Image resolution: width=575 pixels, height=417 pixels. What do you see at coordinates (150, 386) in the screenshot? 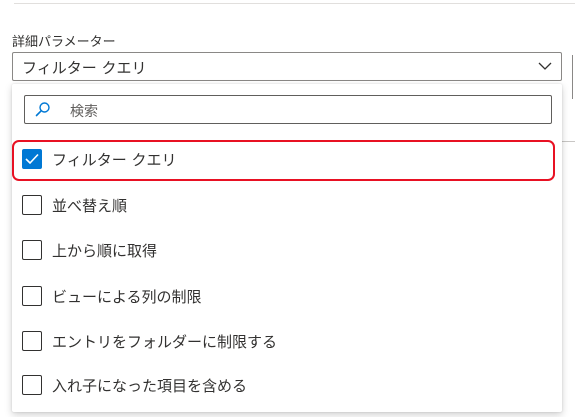
I see `option-label: 入れ子になった項目を含める` at bounding box center [150, 386].